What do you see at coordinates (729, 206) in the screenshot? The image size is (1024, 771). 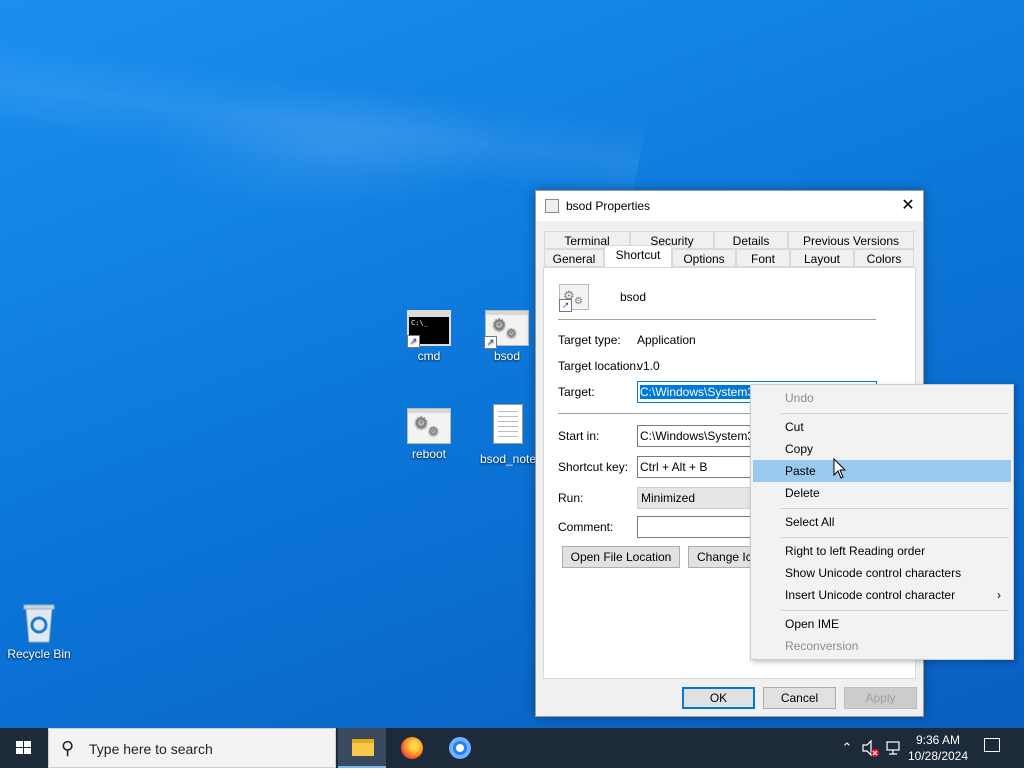 I see `dialog-titlebar: bsod Properties ✕` at bounding box center [729, 206].